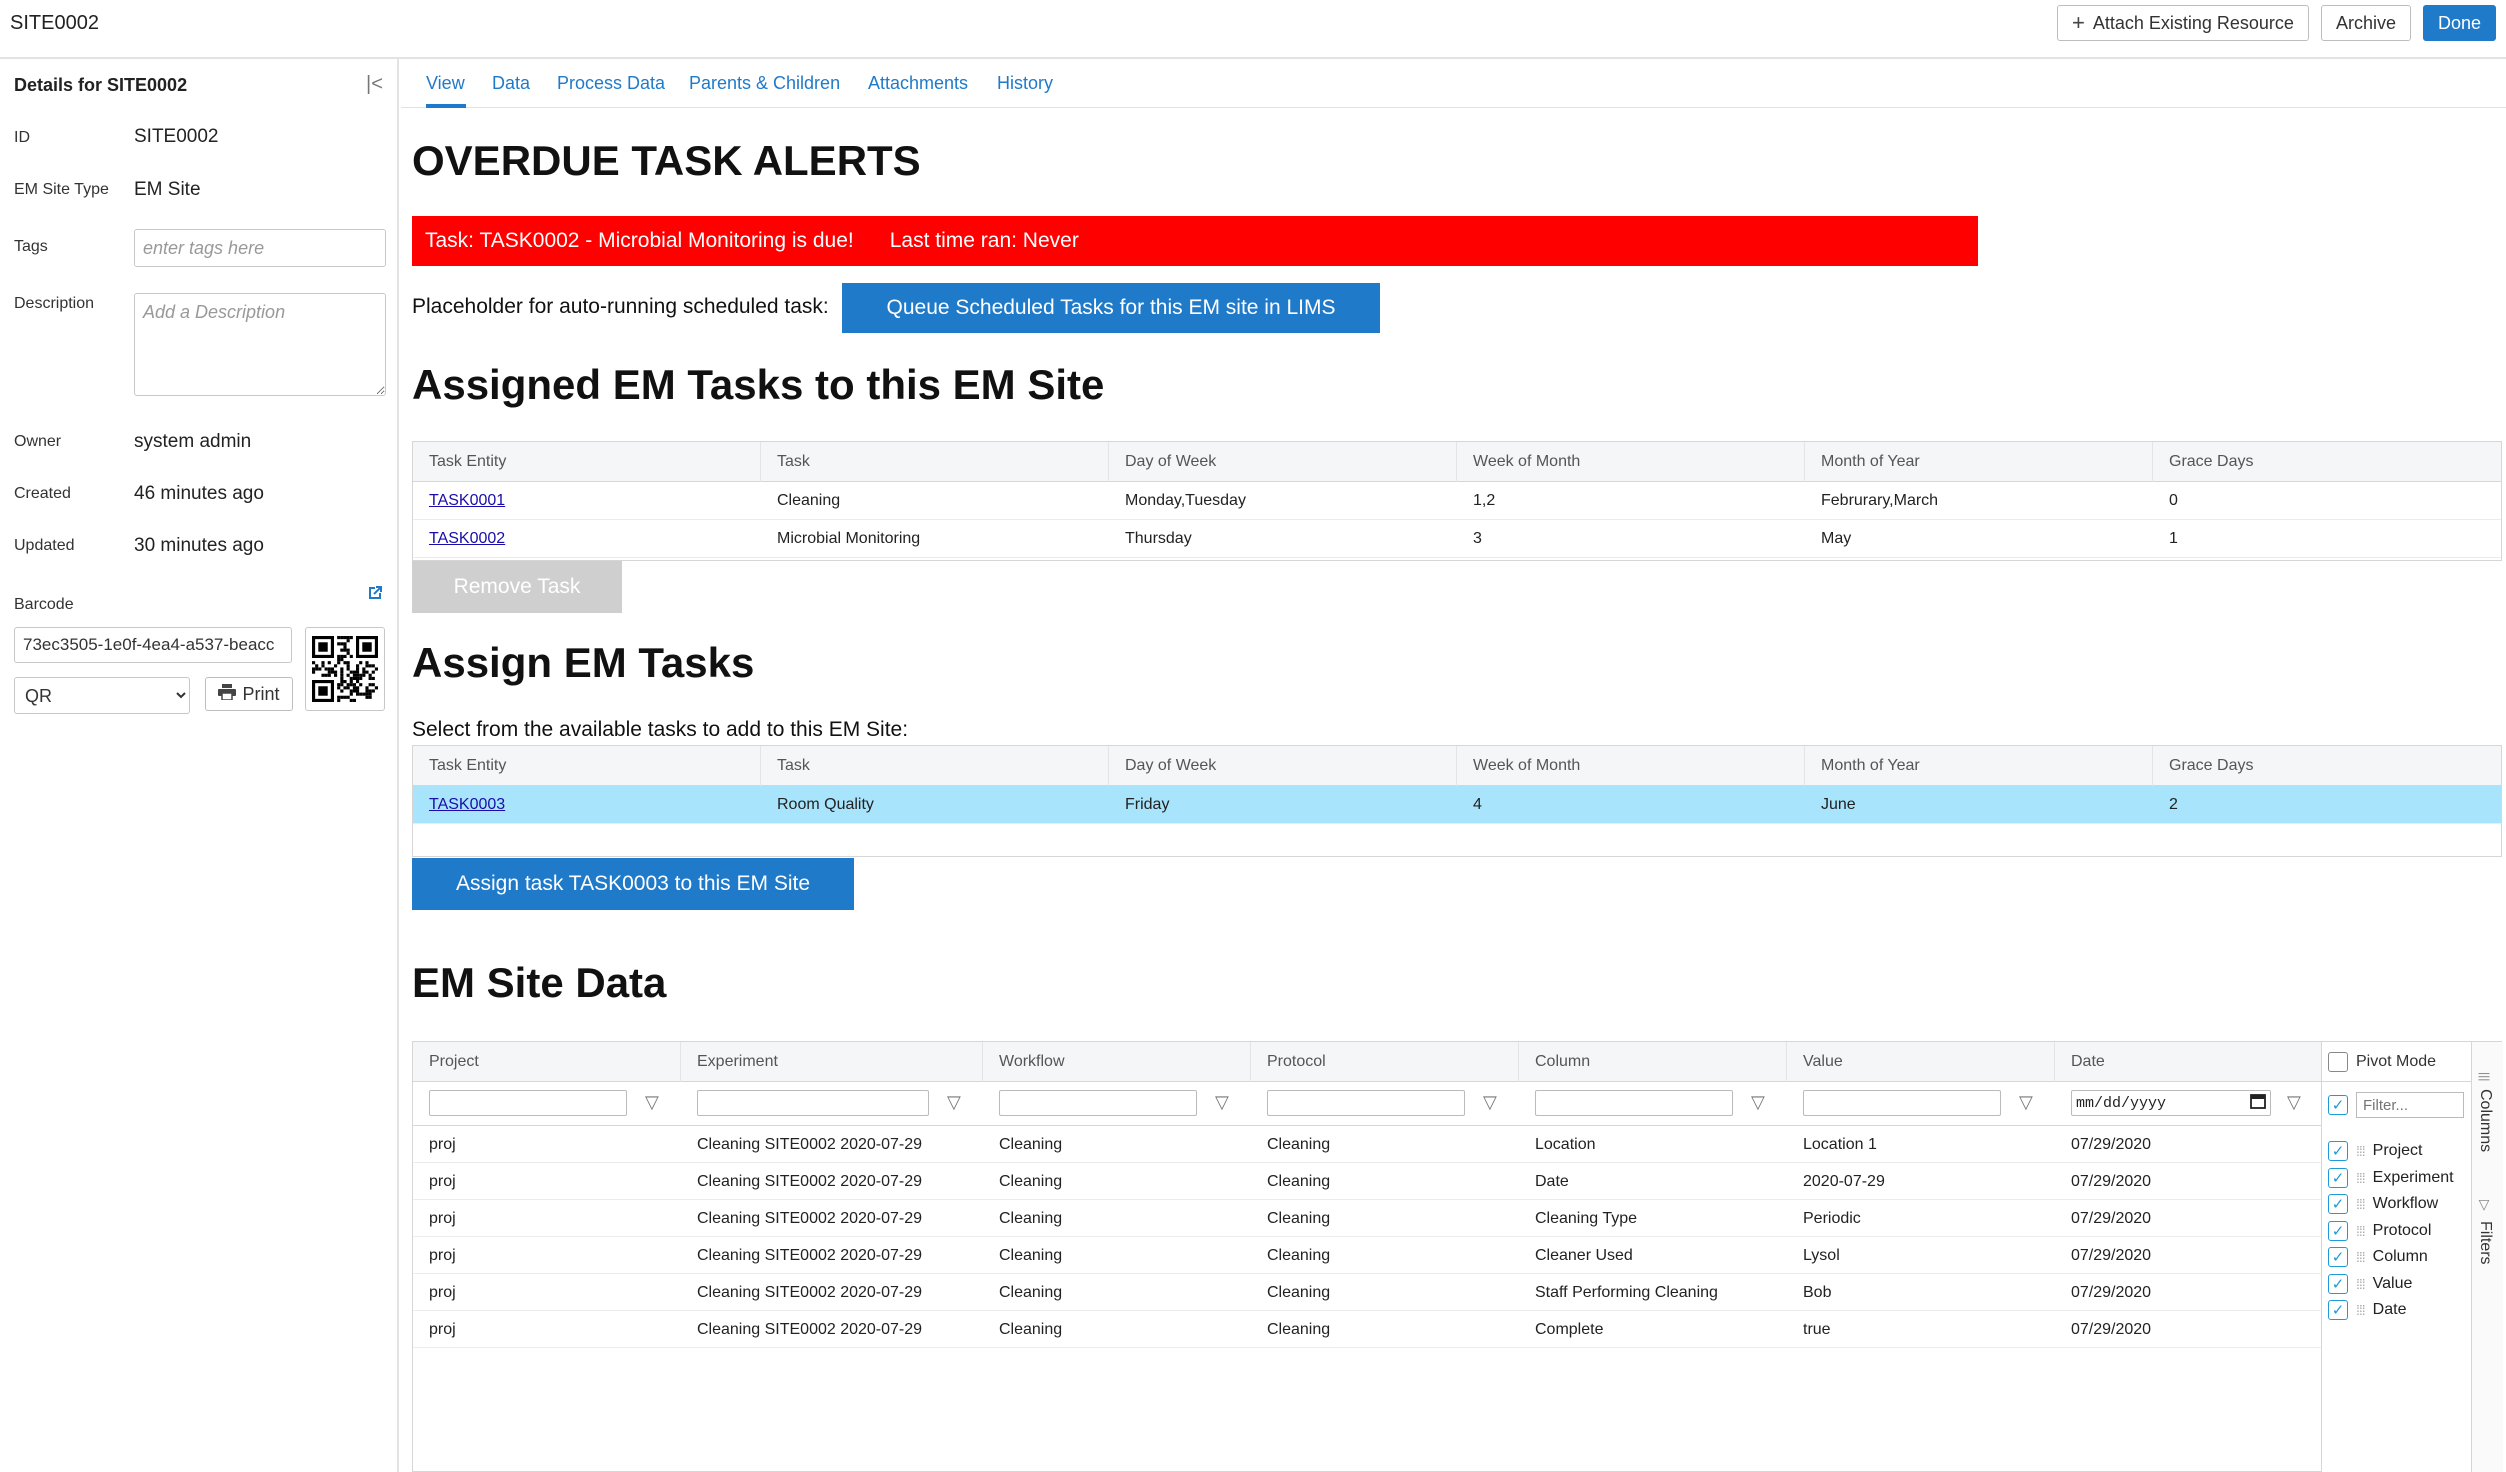 This screenshot has width=2506, height=1472. Describe the element at coordinates (813, 1103) in the screenshot. I see `experiment-filter-input` at that location.